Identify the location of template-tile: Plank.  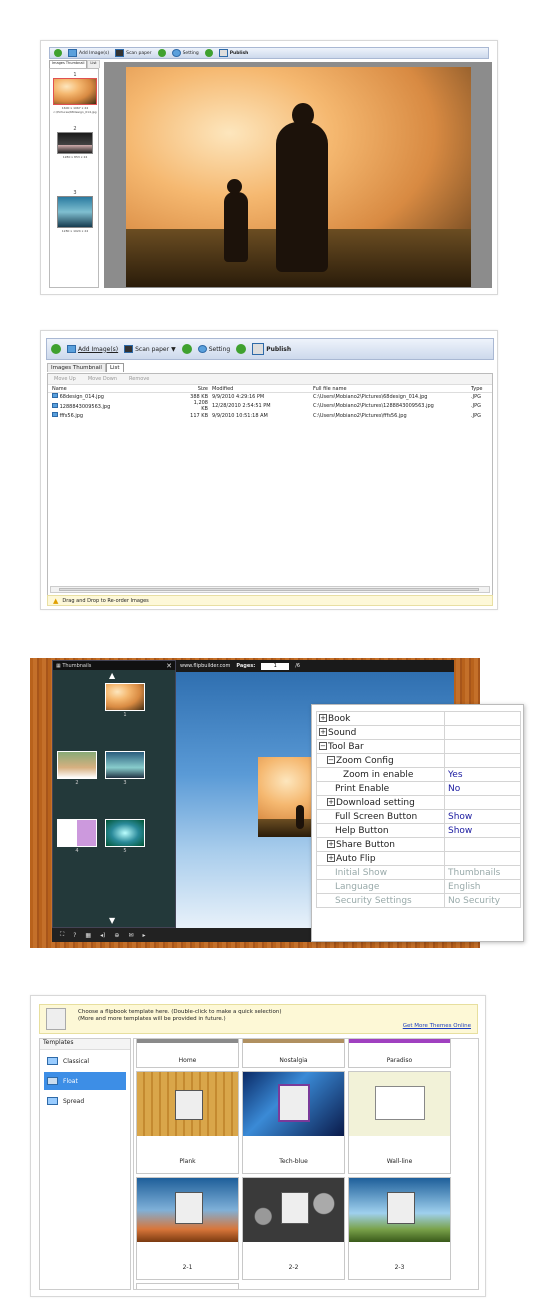
(187, 1122).